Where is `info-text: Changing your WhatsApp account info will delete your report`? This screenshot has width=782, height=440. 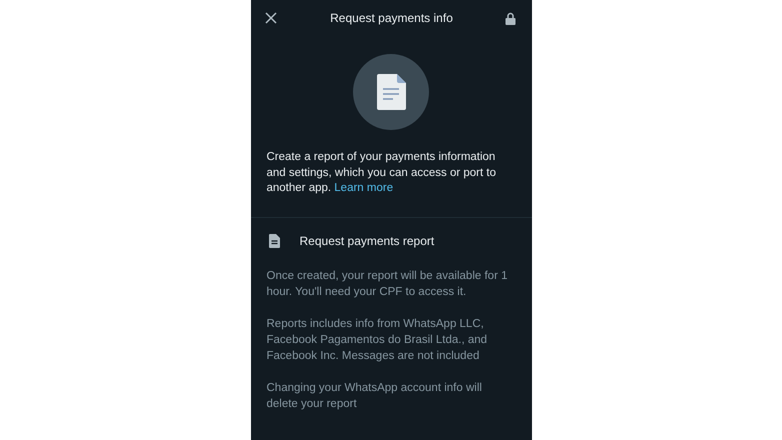 info-text: Changing your WhatsApp account info will delete your report is located at coordinates (374, 396).